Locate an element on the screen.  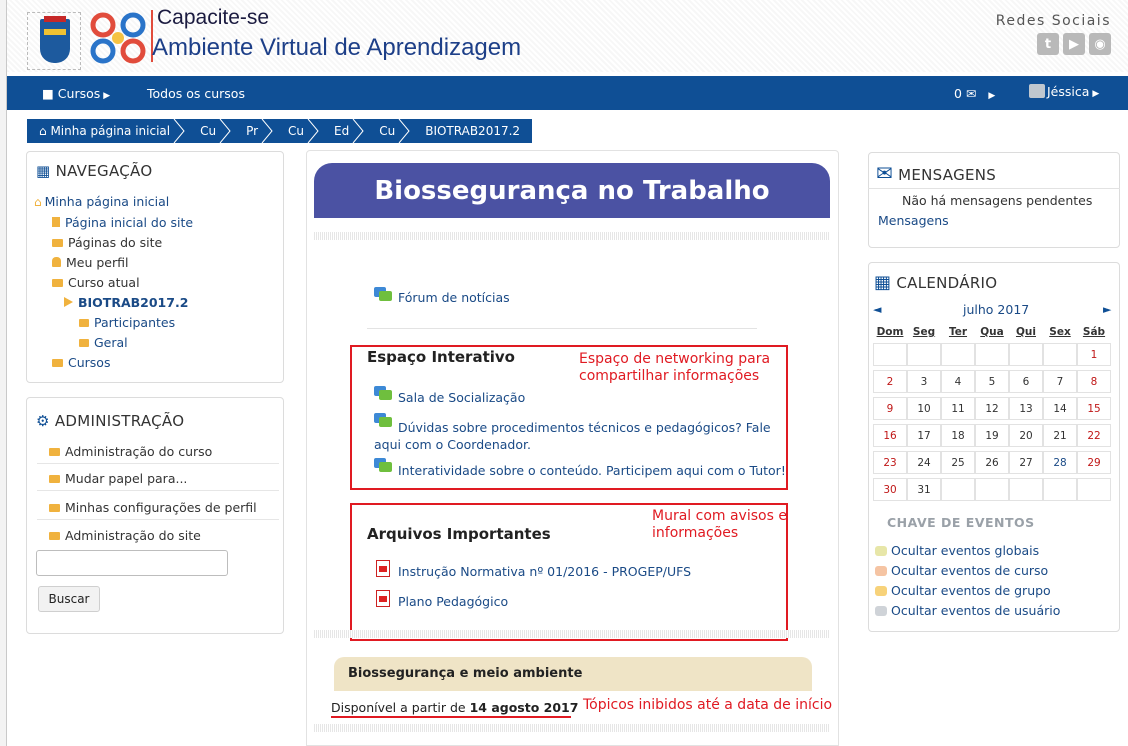
nav-item-current-course: Curso atual is located at coordinates (96, 282).